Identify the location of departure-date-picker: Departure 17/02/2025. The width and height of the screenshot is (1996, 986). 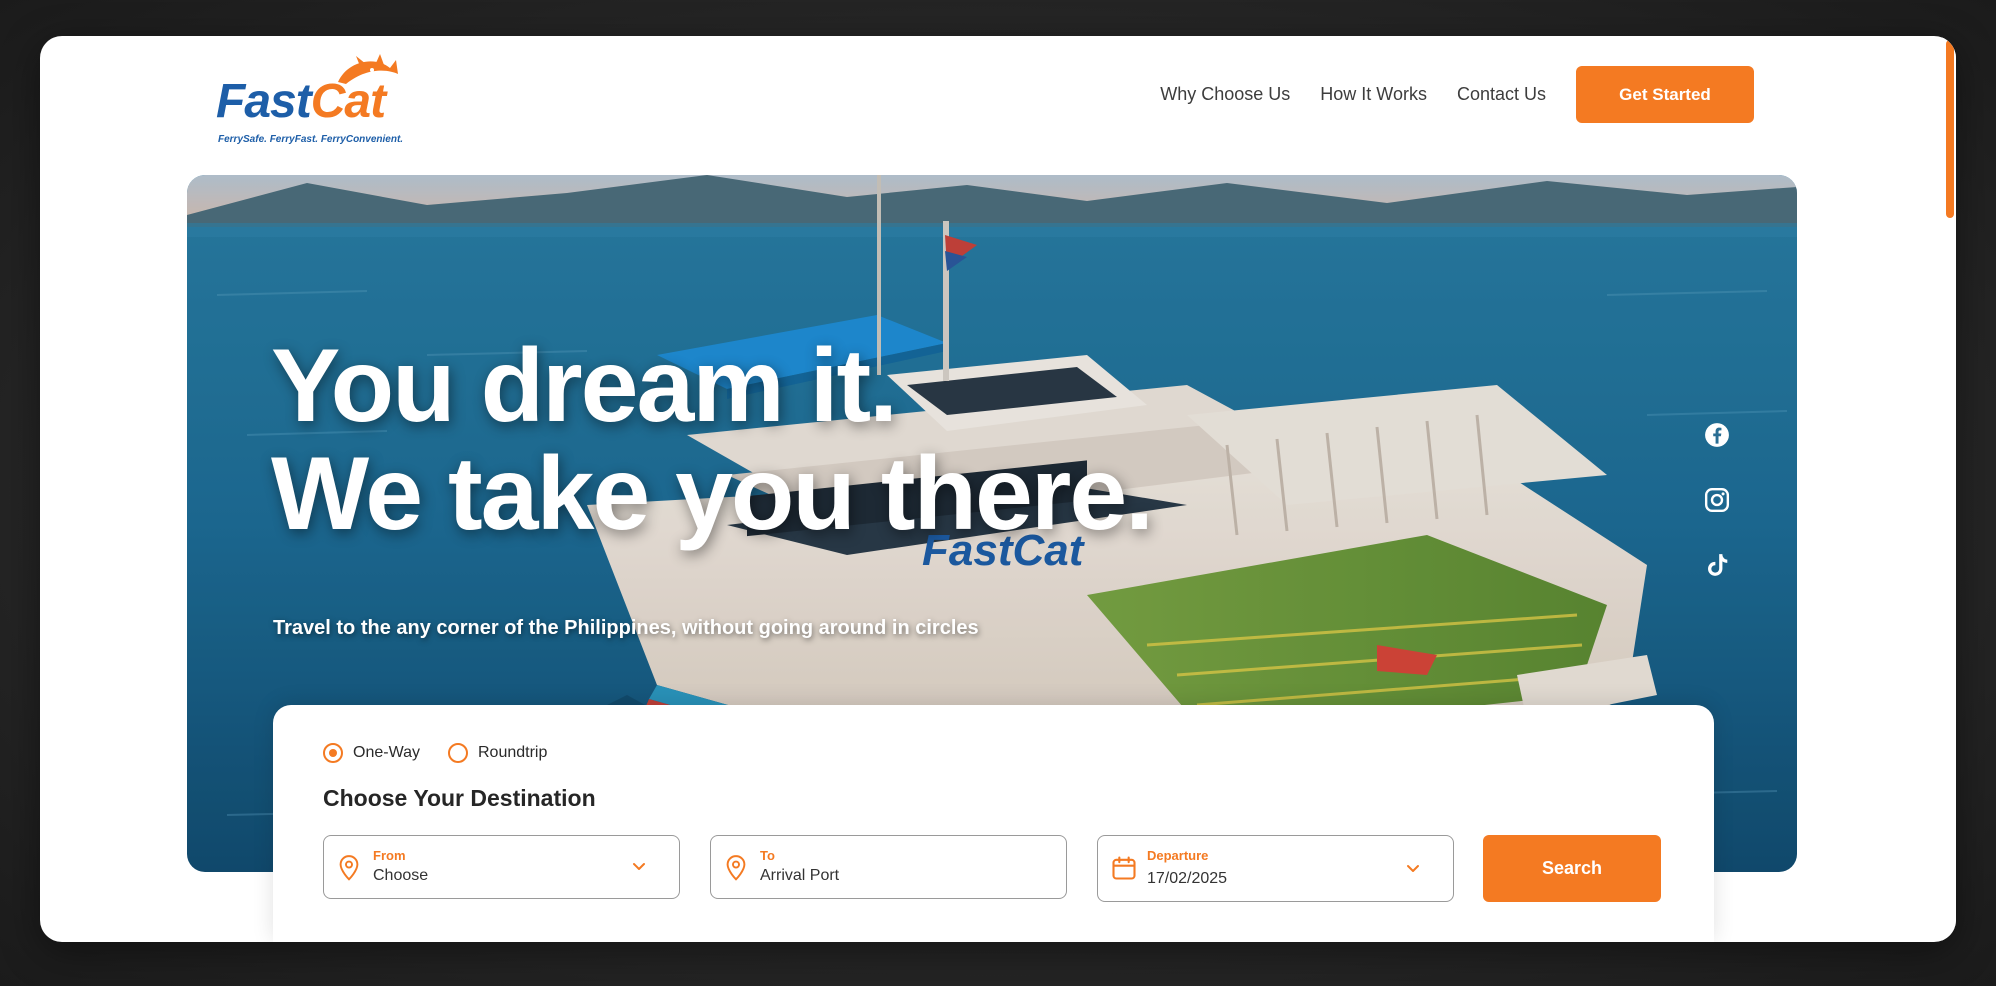
(1275, 868).